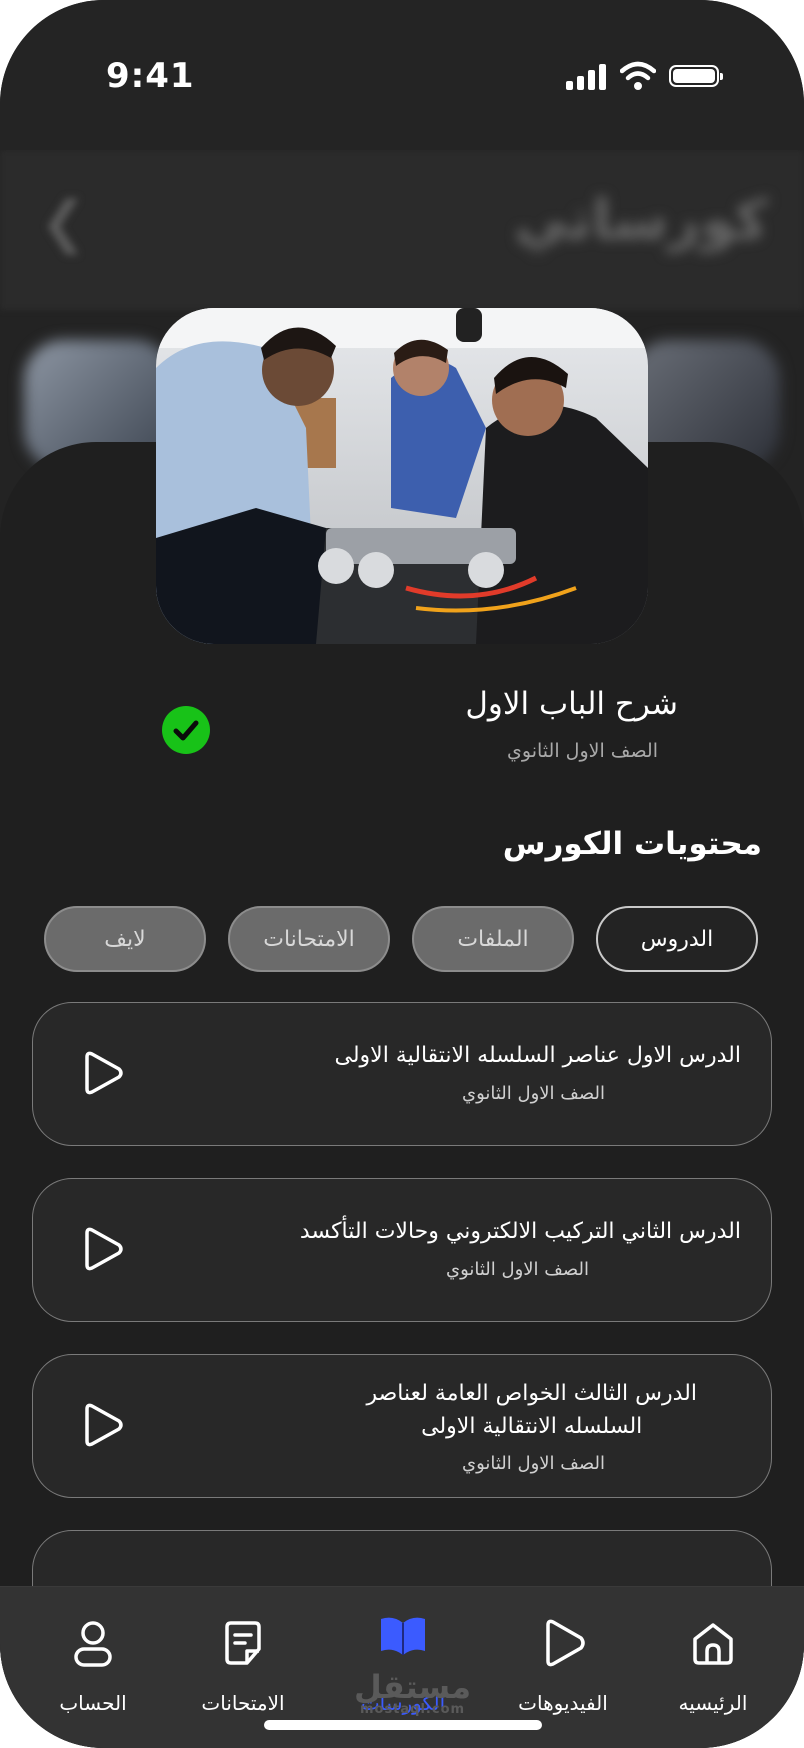 The image size is (804, 1748). Describe the element at coordinates (150, 76) in the screenshot. I see `status-time: 9:41` at that location.